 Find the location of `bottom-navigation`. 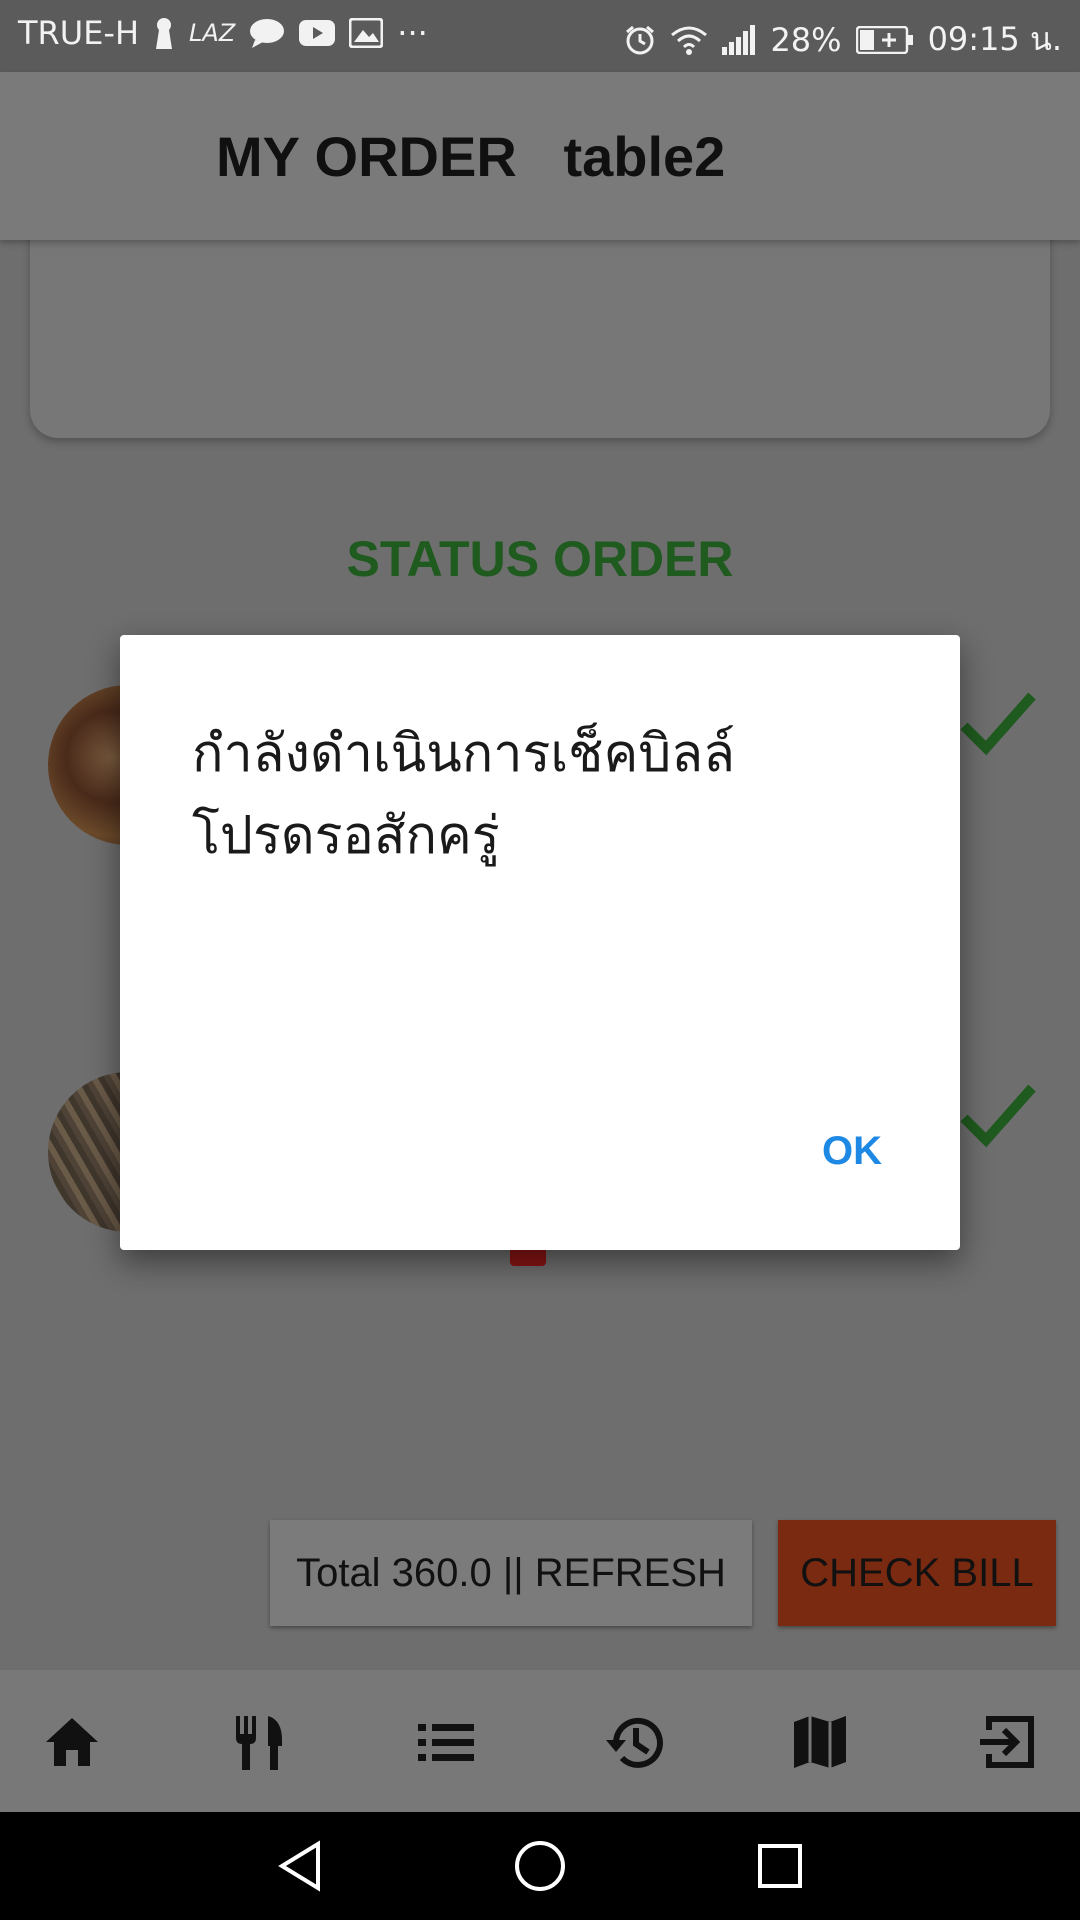

bottom-navigation is located at coordinates (540, 1741).